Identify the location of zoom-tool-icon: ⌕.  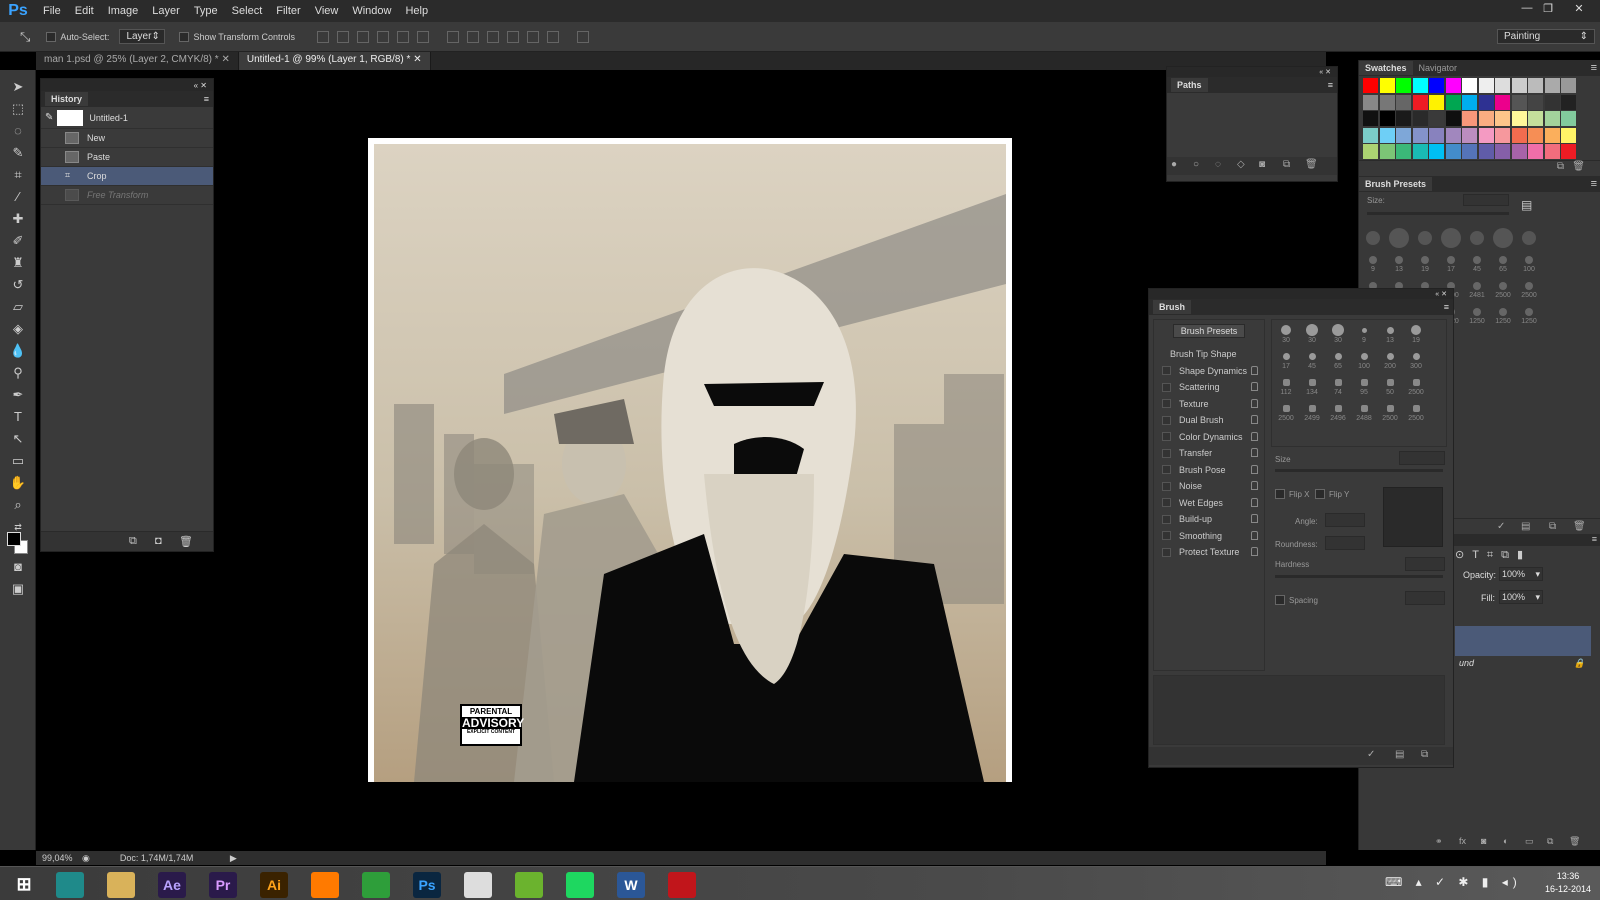
(18, 505).